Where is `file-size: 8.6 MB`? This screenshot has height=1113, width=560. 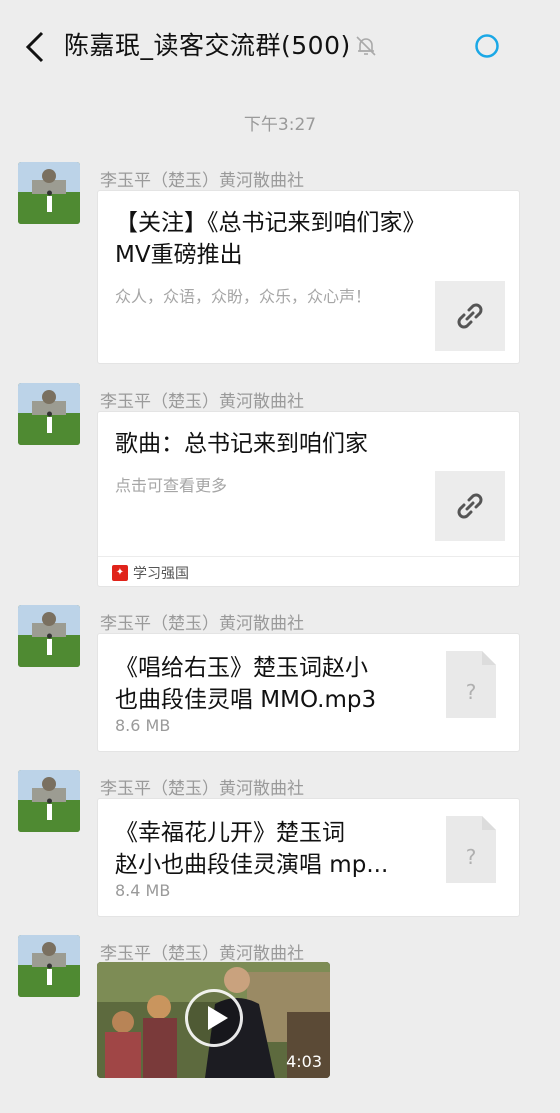 file-size: 8.6 MB is located at coordinates (143, 725).